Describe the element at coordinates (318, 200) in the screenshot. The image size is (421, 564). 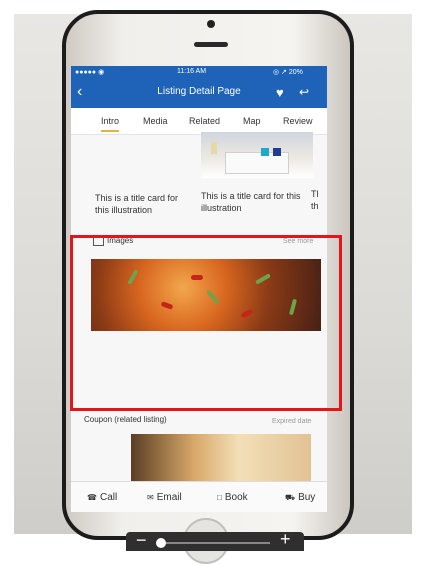
I see `card-title: Tl th` at that location.